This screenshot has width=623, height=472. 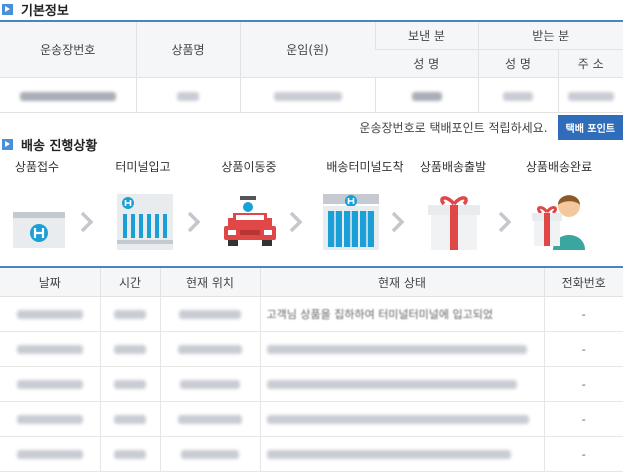 I want to click on header-sender: 보낸 분, so click(x=426, y=35).